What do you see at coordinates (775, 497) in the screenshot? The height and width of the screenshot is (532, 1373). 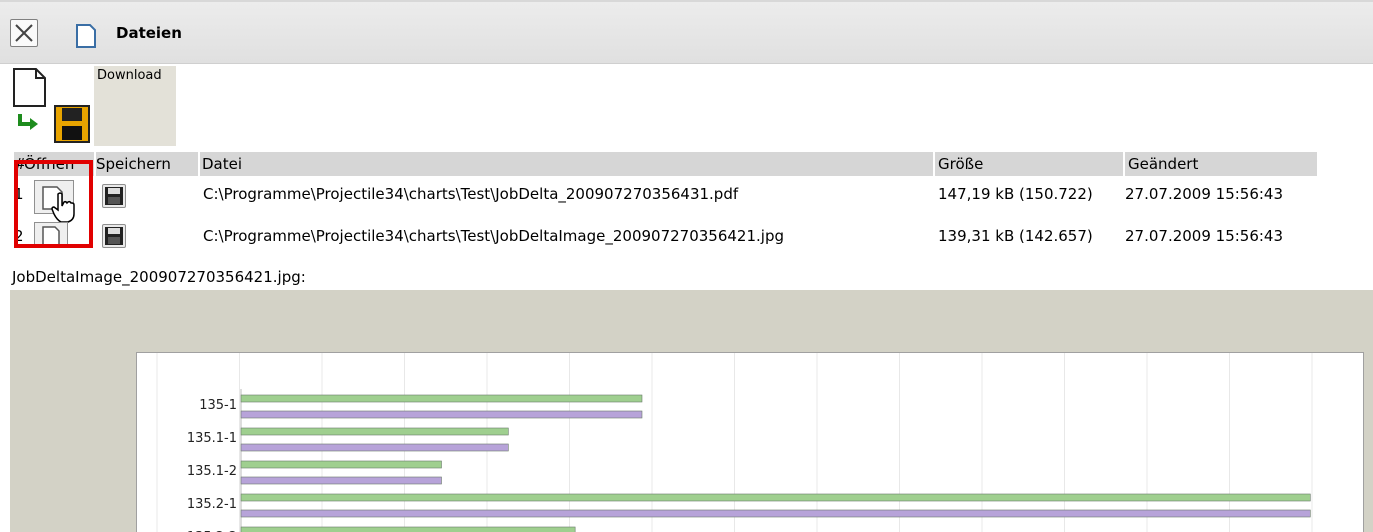 I see `bar-135.2-1-series-1` at bounding box center [775, 497].